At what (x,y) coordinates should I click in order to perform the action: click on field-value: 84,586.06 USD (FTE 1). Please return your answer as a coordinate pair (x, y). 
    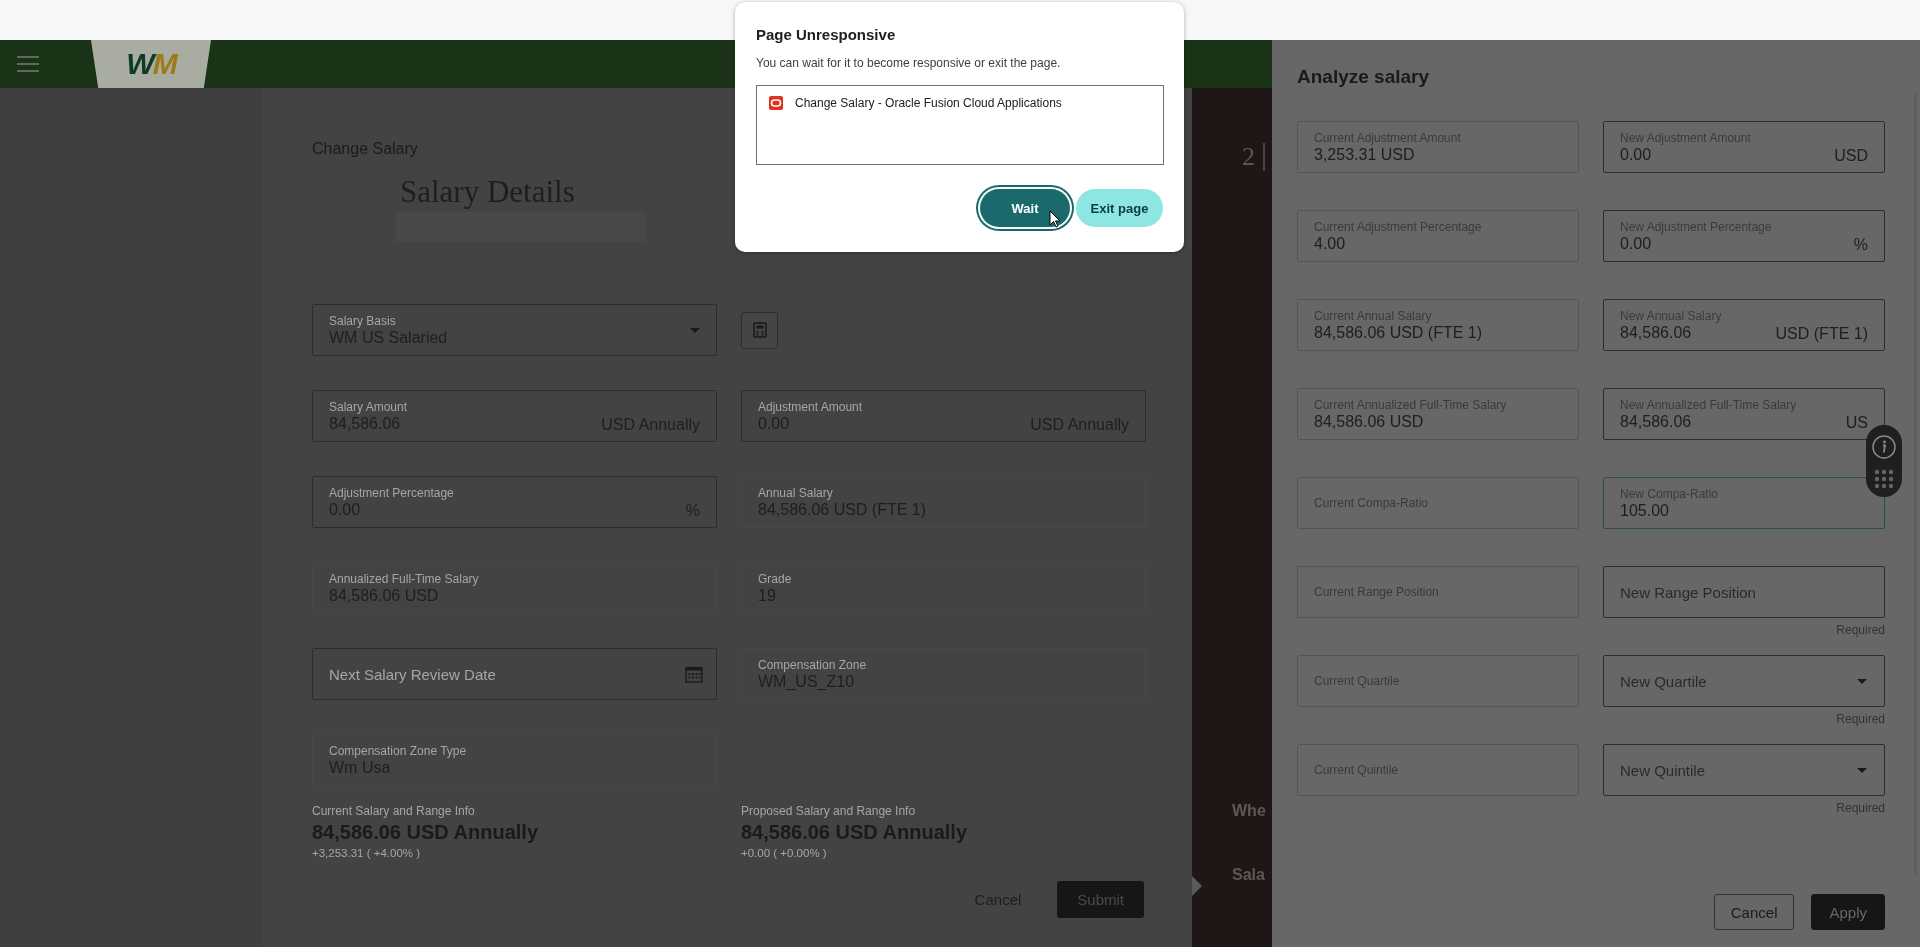
    Looking at the image, I should click on (1399, 332).